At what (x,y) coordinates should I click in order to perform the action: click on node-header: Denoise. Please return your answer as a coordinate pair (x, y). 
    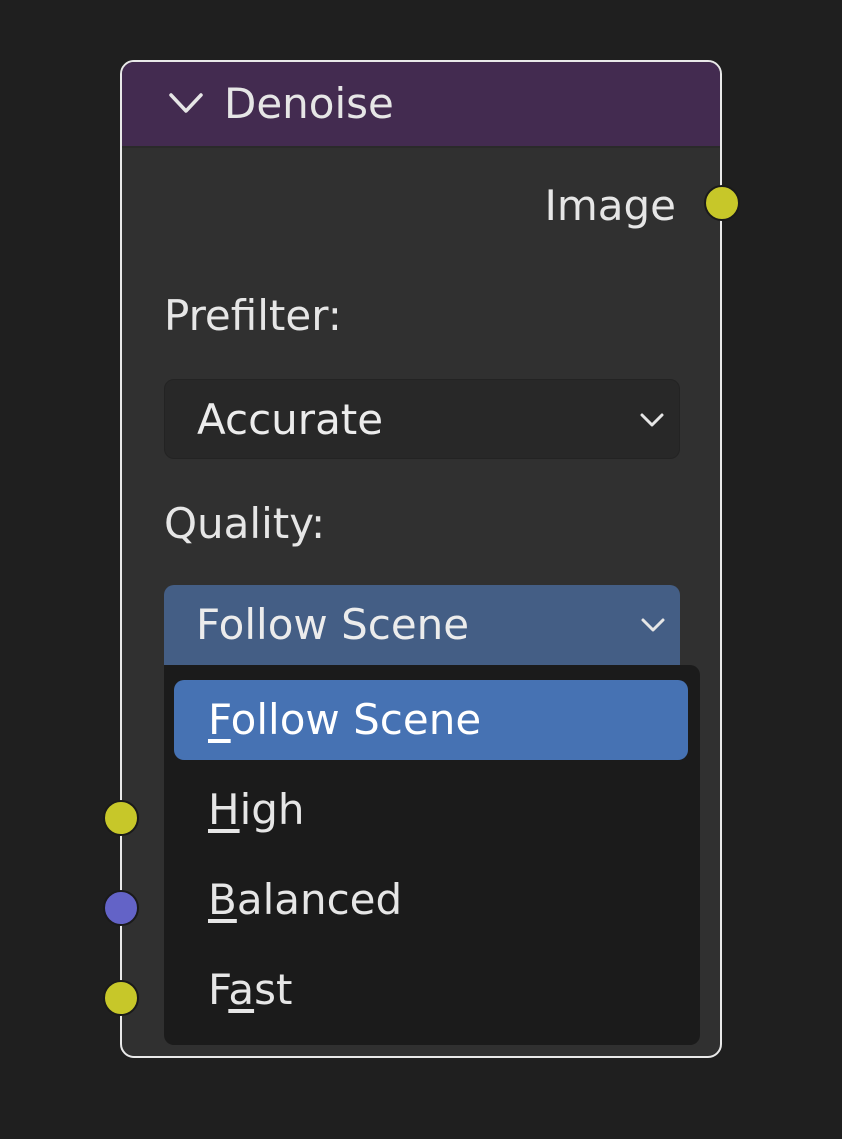
    Looking at the image, I should click on (421, 105).